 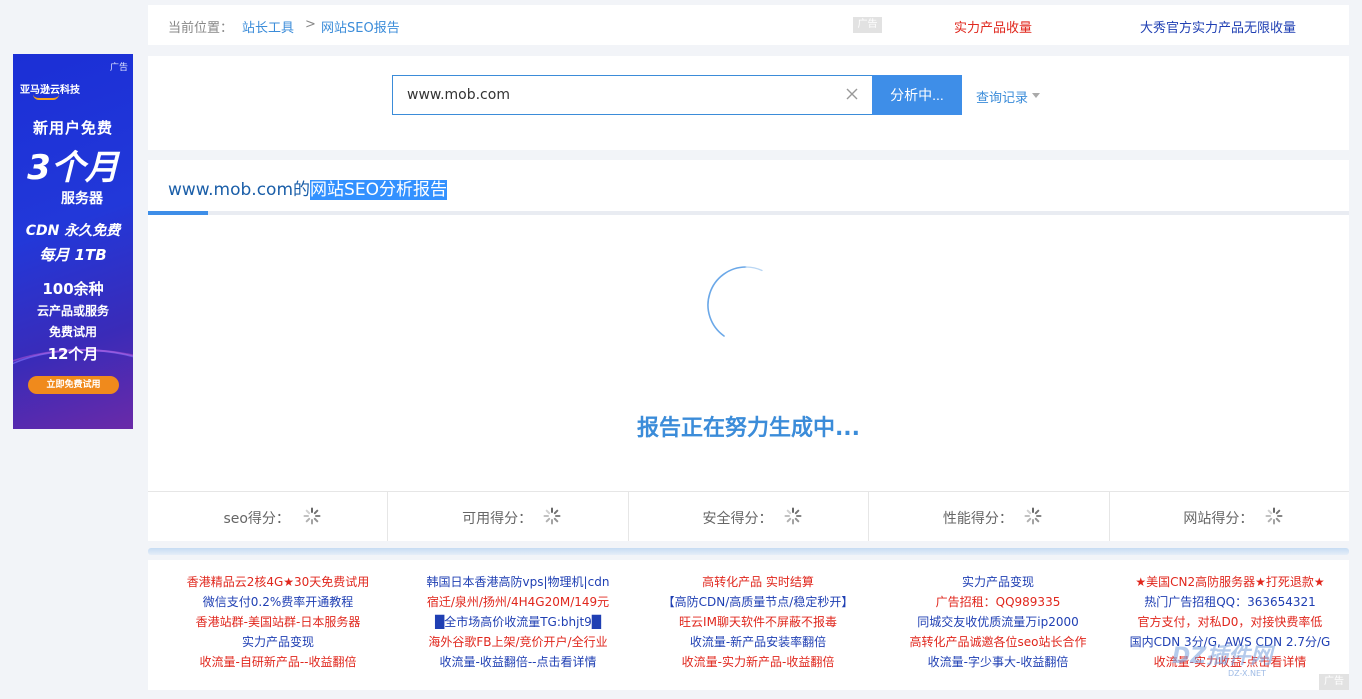 What do you see at coordinates (998, 662) in the screenshot?
I see `ad-link: 收流量-字少事大-收益翻倍` at bounding box center [998, 662].